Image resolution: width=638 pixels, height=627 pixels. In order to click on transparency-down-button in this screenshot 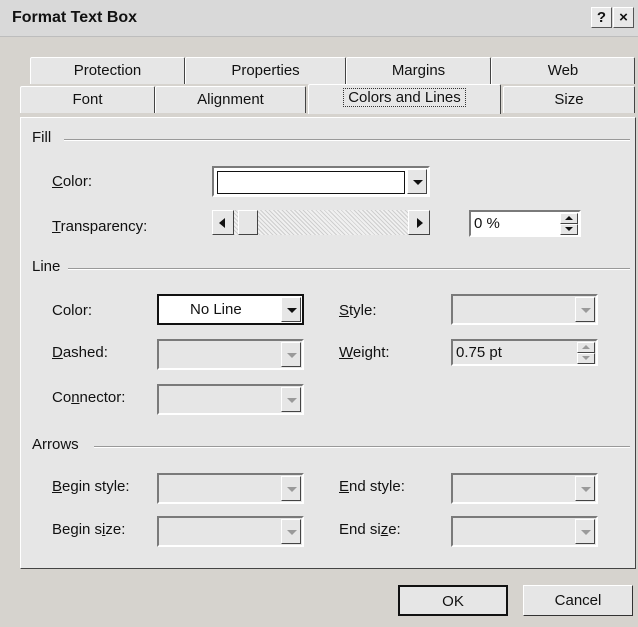, I will do `click(569, 229)`.